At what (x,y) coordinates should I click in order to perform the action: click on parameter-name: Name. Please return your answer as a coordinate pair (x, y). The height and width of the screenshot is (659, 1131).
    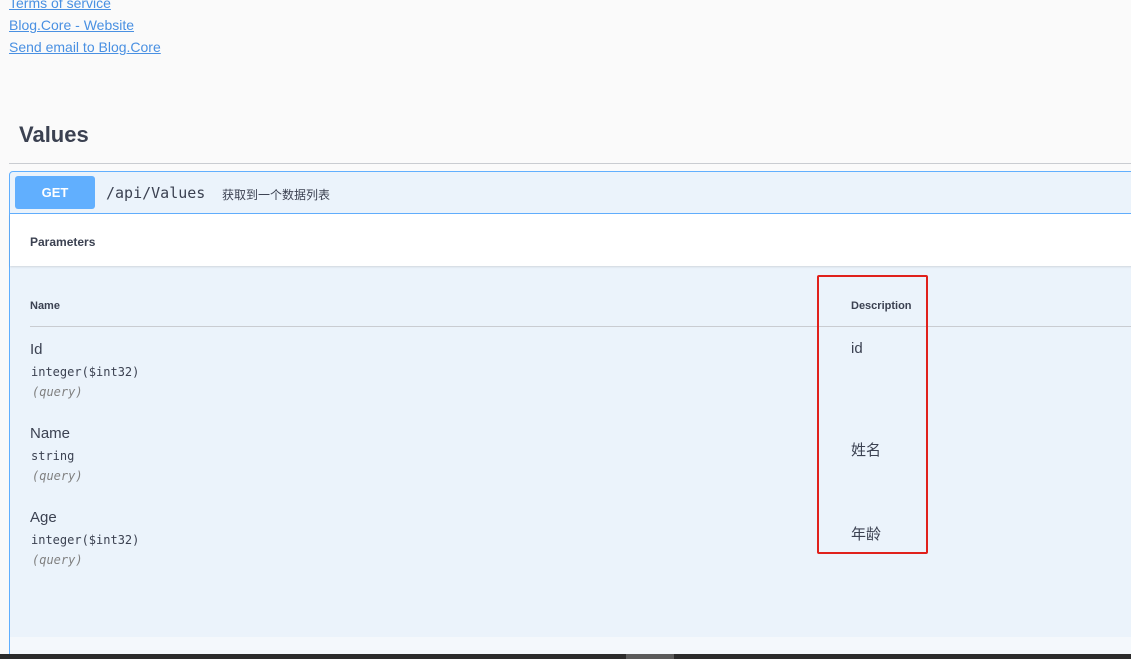
    Looking at the image, I should click on (50, 433).